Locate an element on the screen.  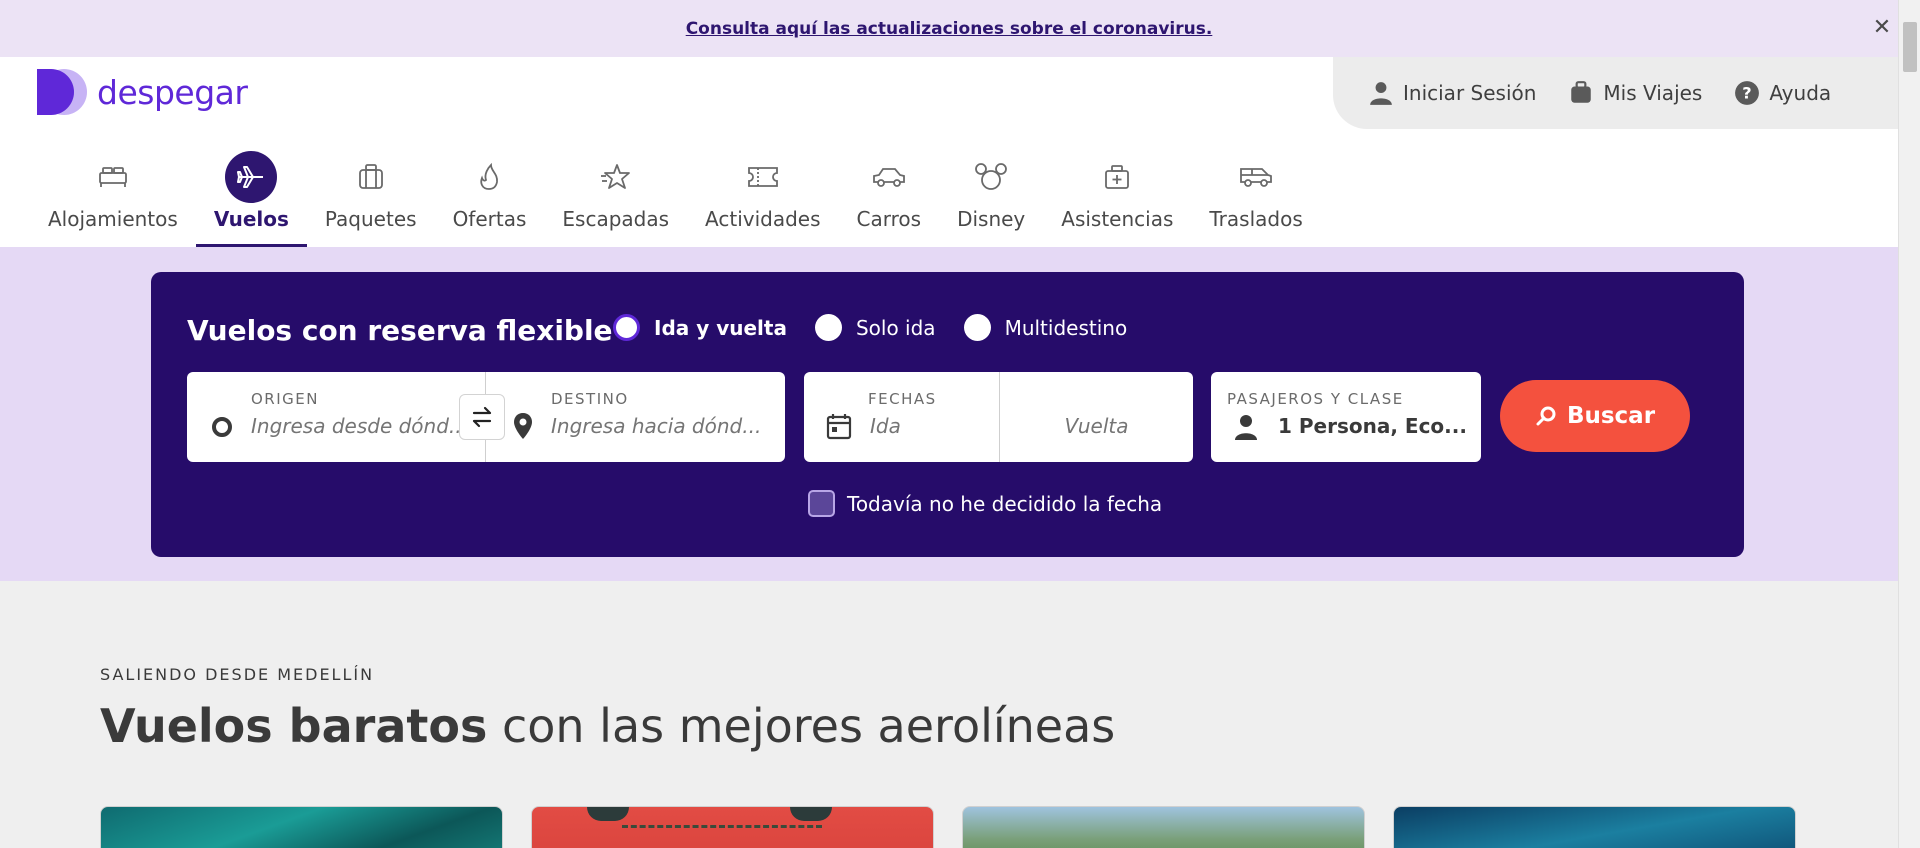
radio-label: Ida y vuelta is located at coordinates (720, 327).